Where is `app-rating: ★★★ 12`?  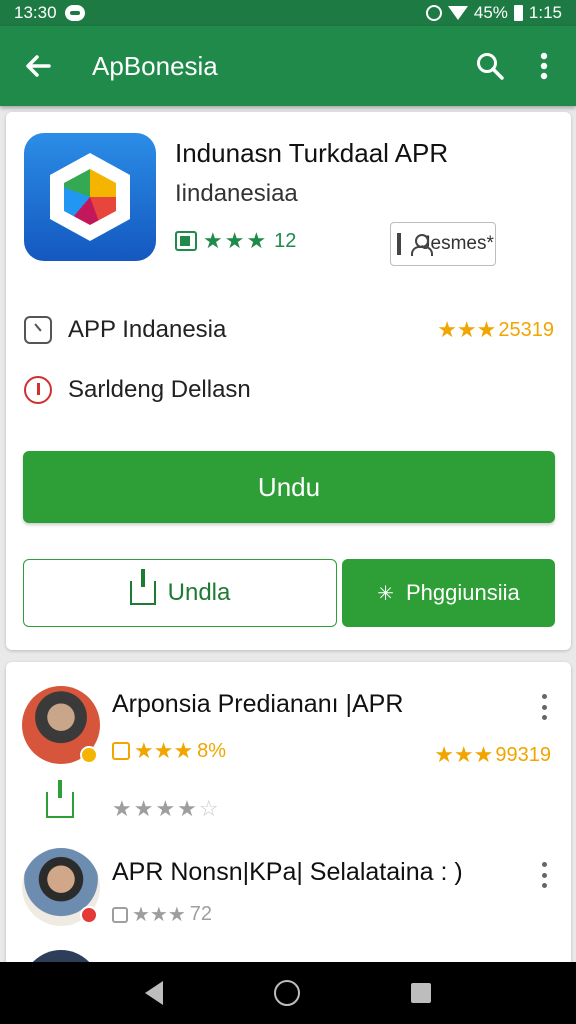 app-rating: ★★★ 12 is located at coordinates (235, 241).